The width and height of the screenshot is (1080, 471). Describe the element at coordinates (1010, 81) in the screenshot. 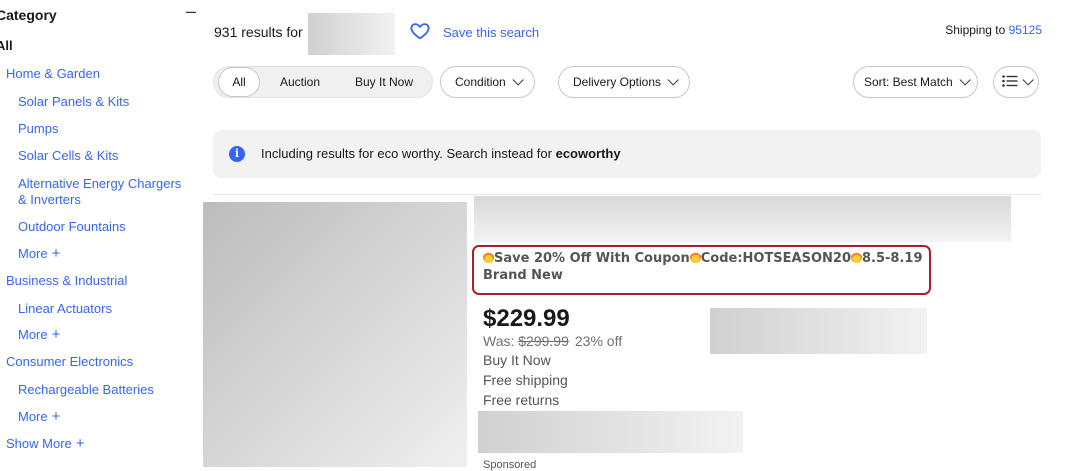

I see `list-view-icon` at that location.